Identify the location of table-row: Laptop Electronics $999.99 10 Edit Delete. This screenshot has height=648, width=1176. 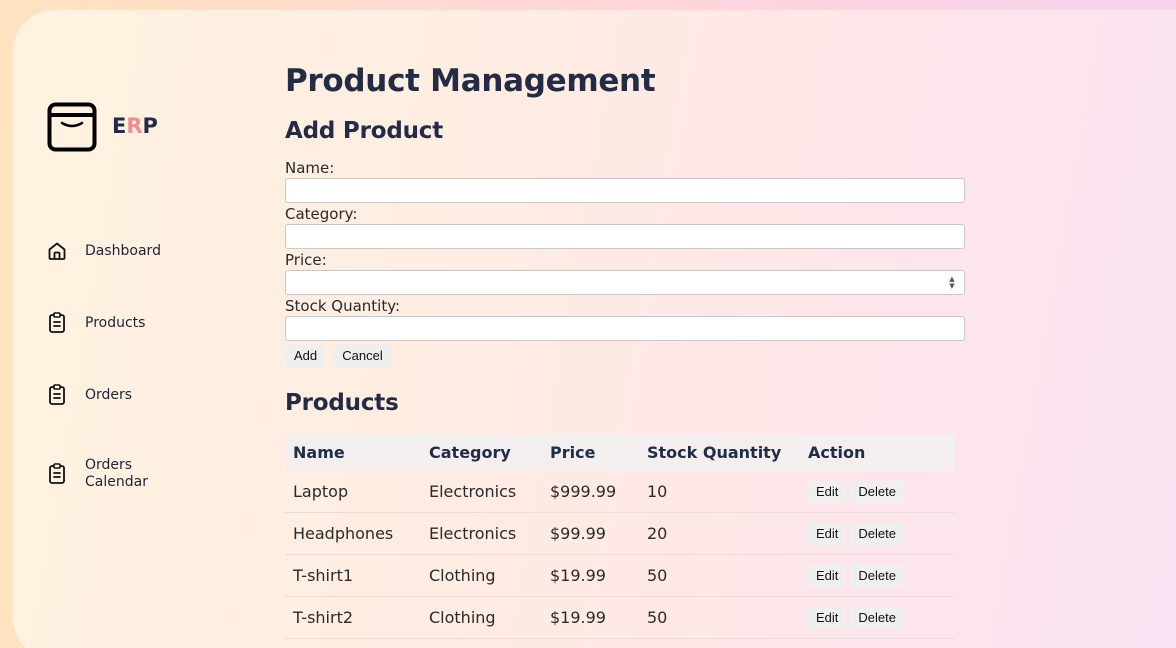
(620, 492).